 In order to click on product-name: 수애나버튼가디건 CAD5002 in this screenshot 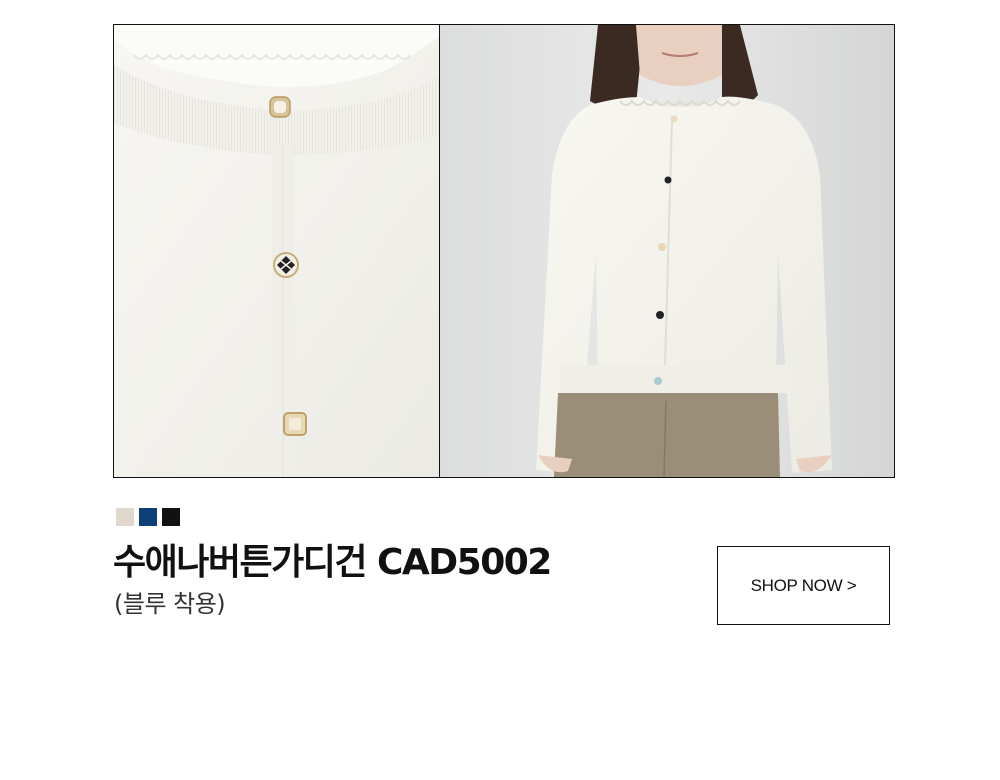, I will do `click(332, 562)`.